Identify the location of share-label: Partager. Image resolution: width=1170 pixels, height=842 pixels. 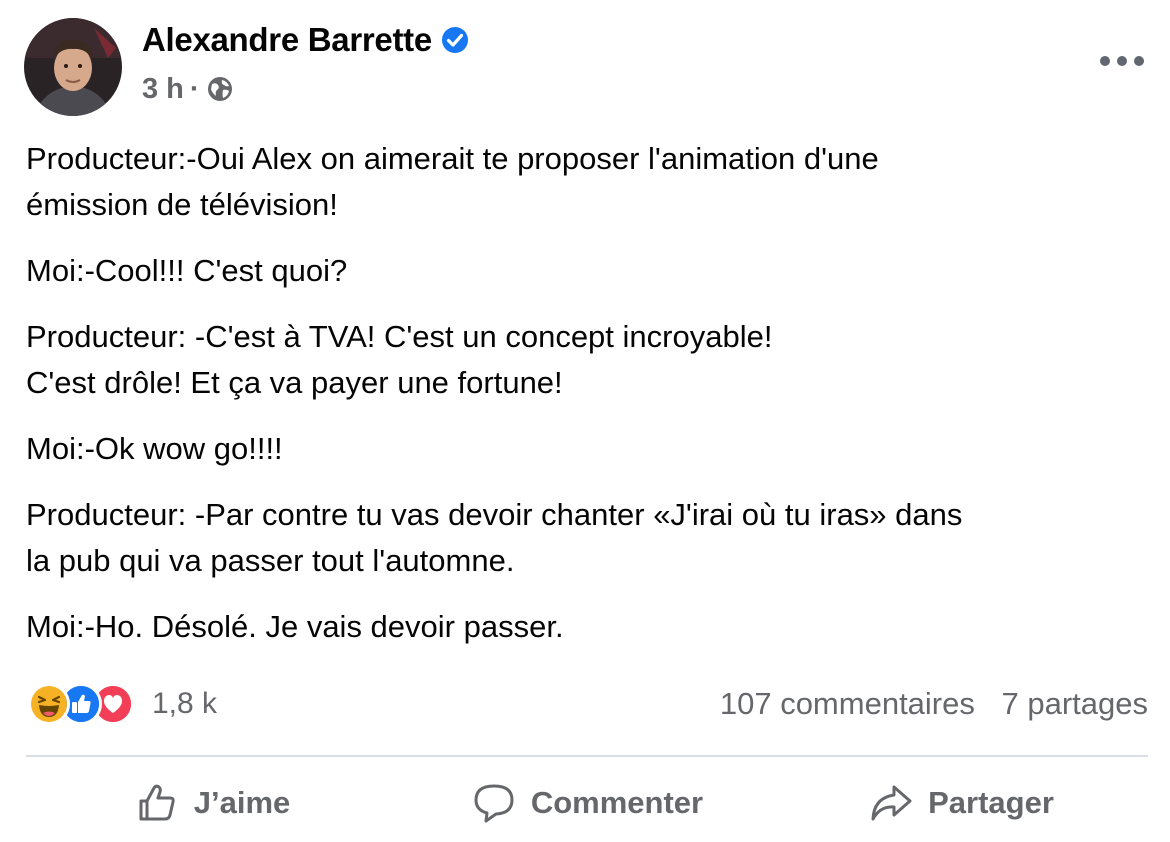
(991, 802).